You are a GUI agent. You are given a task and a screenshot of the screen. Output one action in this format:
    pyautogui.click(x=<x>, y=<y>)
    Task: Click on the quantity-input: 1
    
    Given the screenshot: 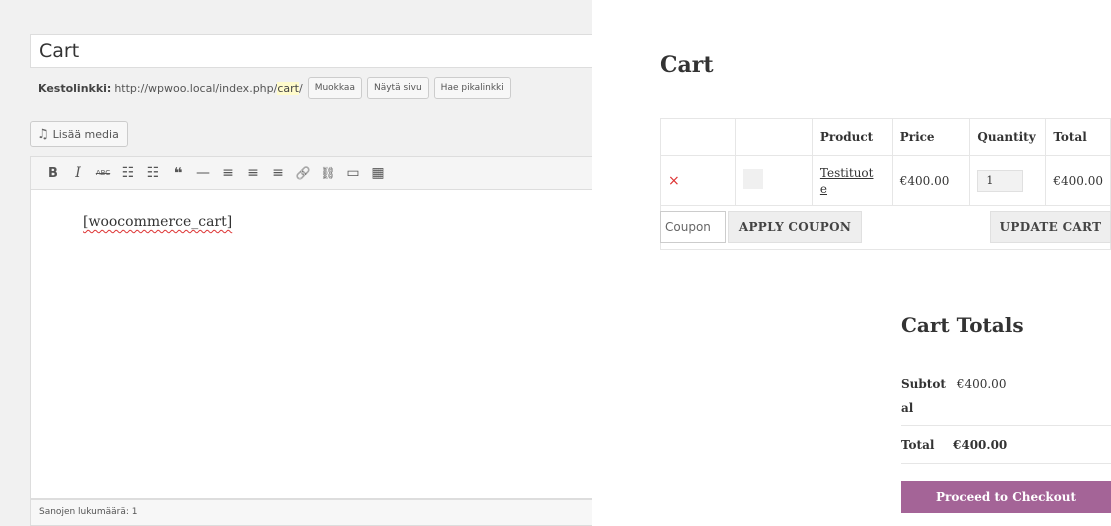 What is the action you would take?
    pyautogui.click(x=1000, y=180)
    